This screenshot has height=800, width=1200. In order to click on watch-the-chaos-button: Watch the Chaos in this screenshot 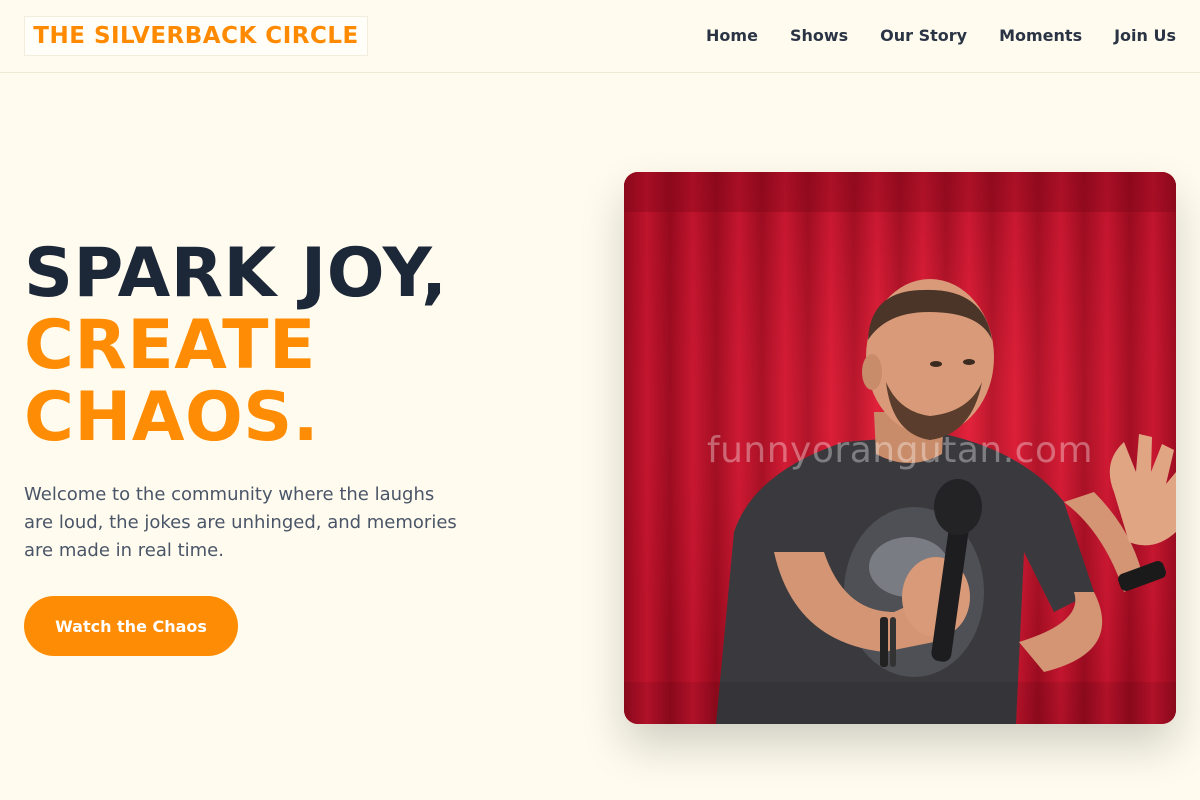, I will do `click(131, 626)`.